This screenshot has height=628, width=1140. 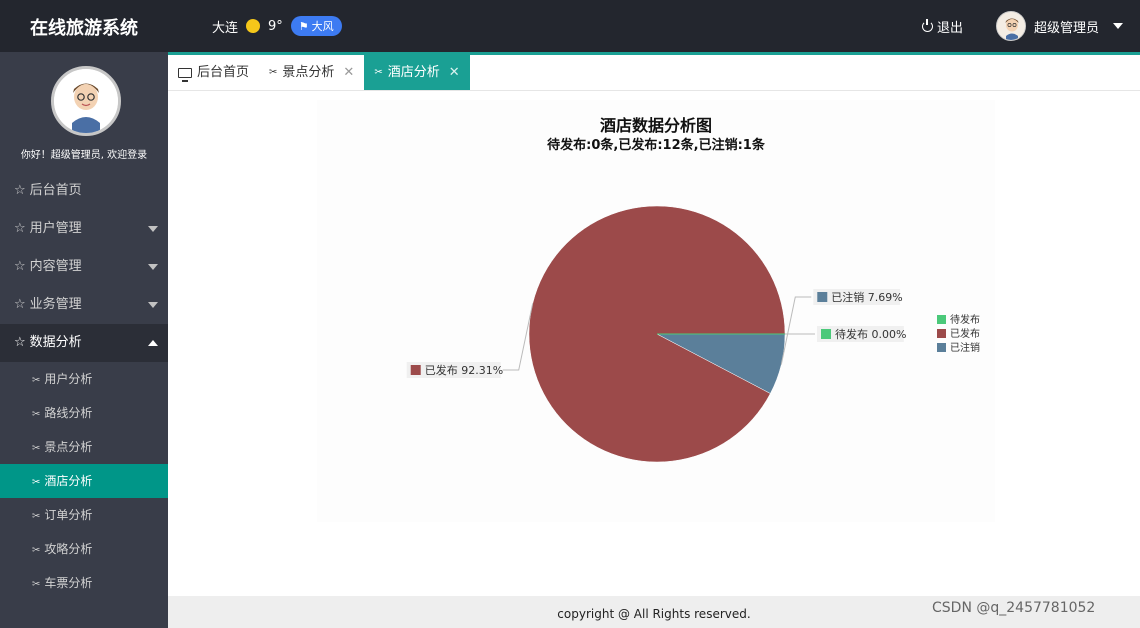 I want to click on sidebar-item-label: 业务管理, so click(x=55, y=304).